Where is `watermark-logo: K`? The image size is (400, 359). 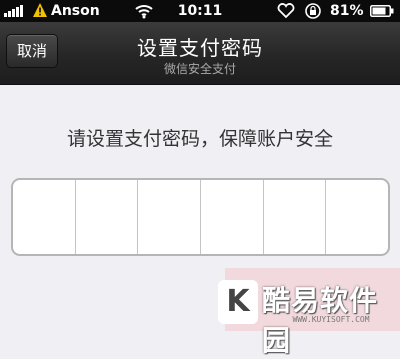 watermark-logo: K is located at coordinates (238, 302).